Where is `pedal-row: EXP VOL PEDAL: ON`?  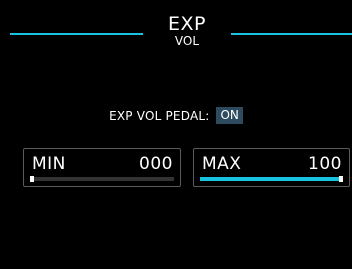
pedal-row: EXP VOL PEDAL: ON is located at coordinates (176, 115).